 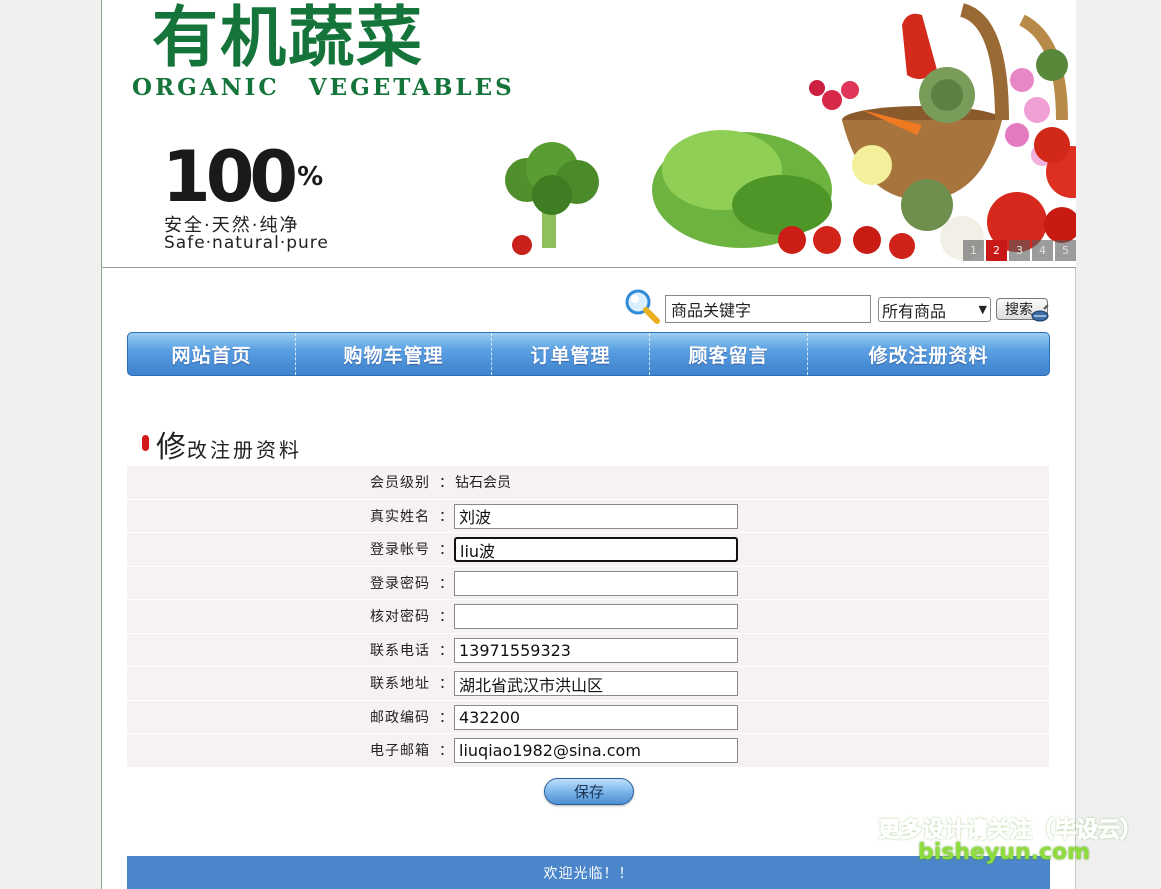 I want to click on category-select: 所有商品 ▼, so click(x=934, y=309).